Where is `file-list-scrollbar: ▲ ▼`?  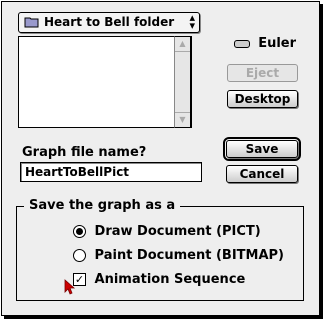 file-list-scrollbar: ▲ ▼ is located at coordinates (182, 82).